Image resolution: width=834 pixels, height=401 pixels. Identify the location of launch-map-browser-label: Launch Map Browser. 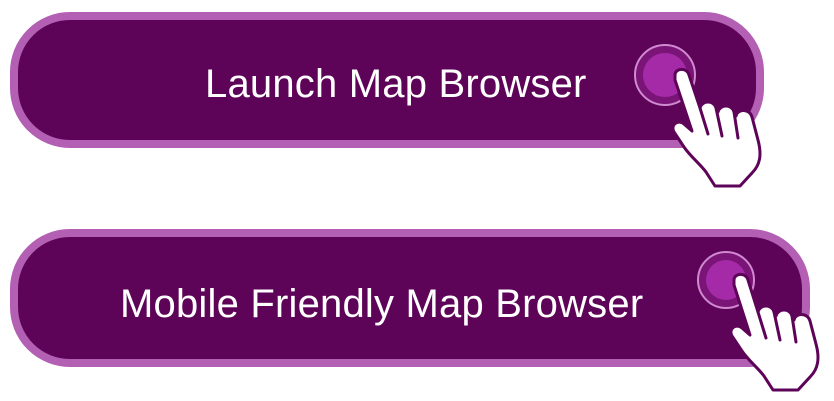
(396, 84).